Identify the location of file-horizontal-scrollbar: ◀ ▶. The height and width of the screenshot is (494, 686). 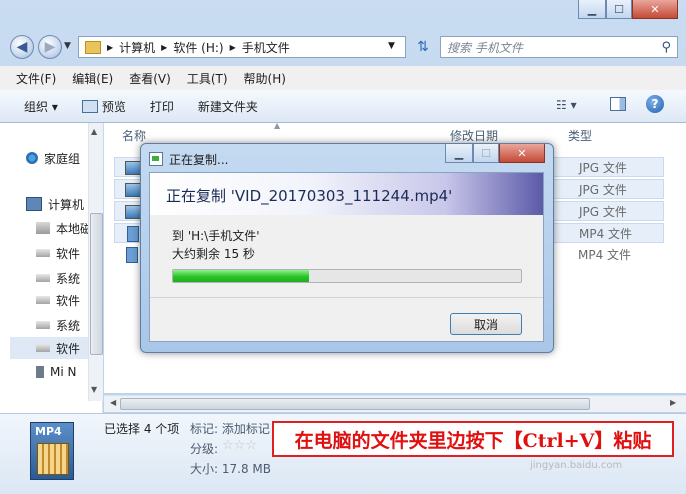
(395, 403).